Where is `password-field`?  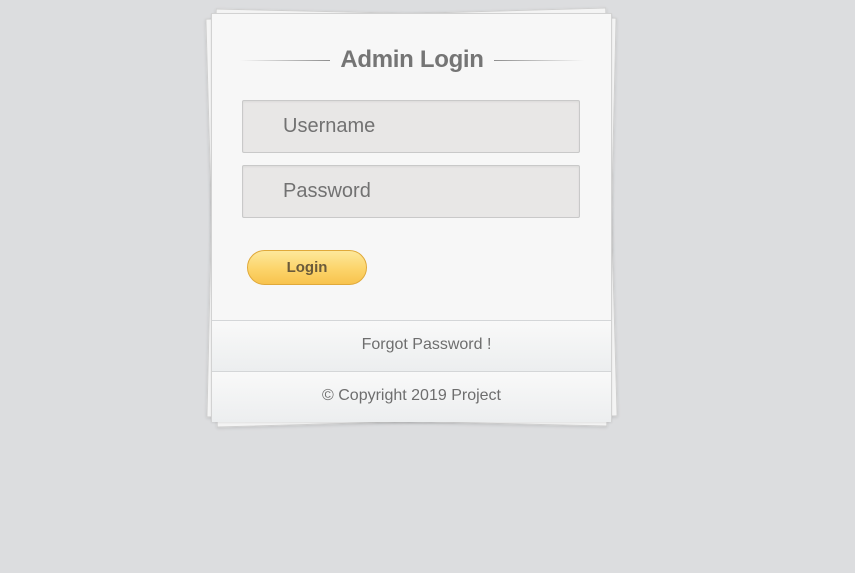
password-field is located at coordinates (411, 191).